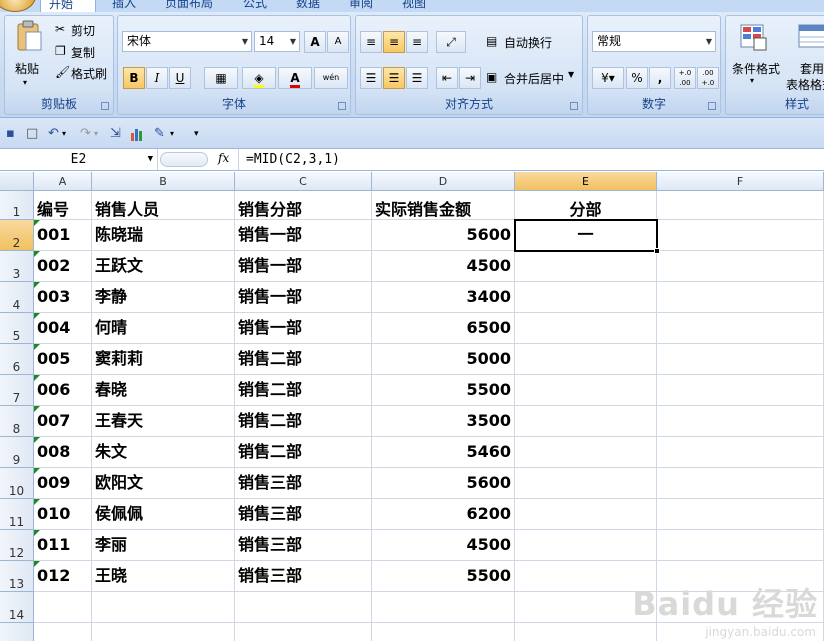 Image resolution: width=824 pixels, height=641 pixels. I want to click on row-header-13: 13, so click(17, 576).